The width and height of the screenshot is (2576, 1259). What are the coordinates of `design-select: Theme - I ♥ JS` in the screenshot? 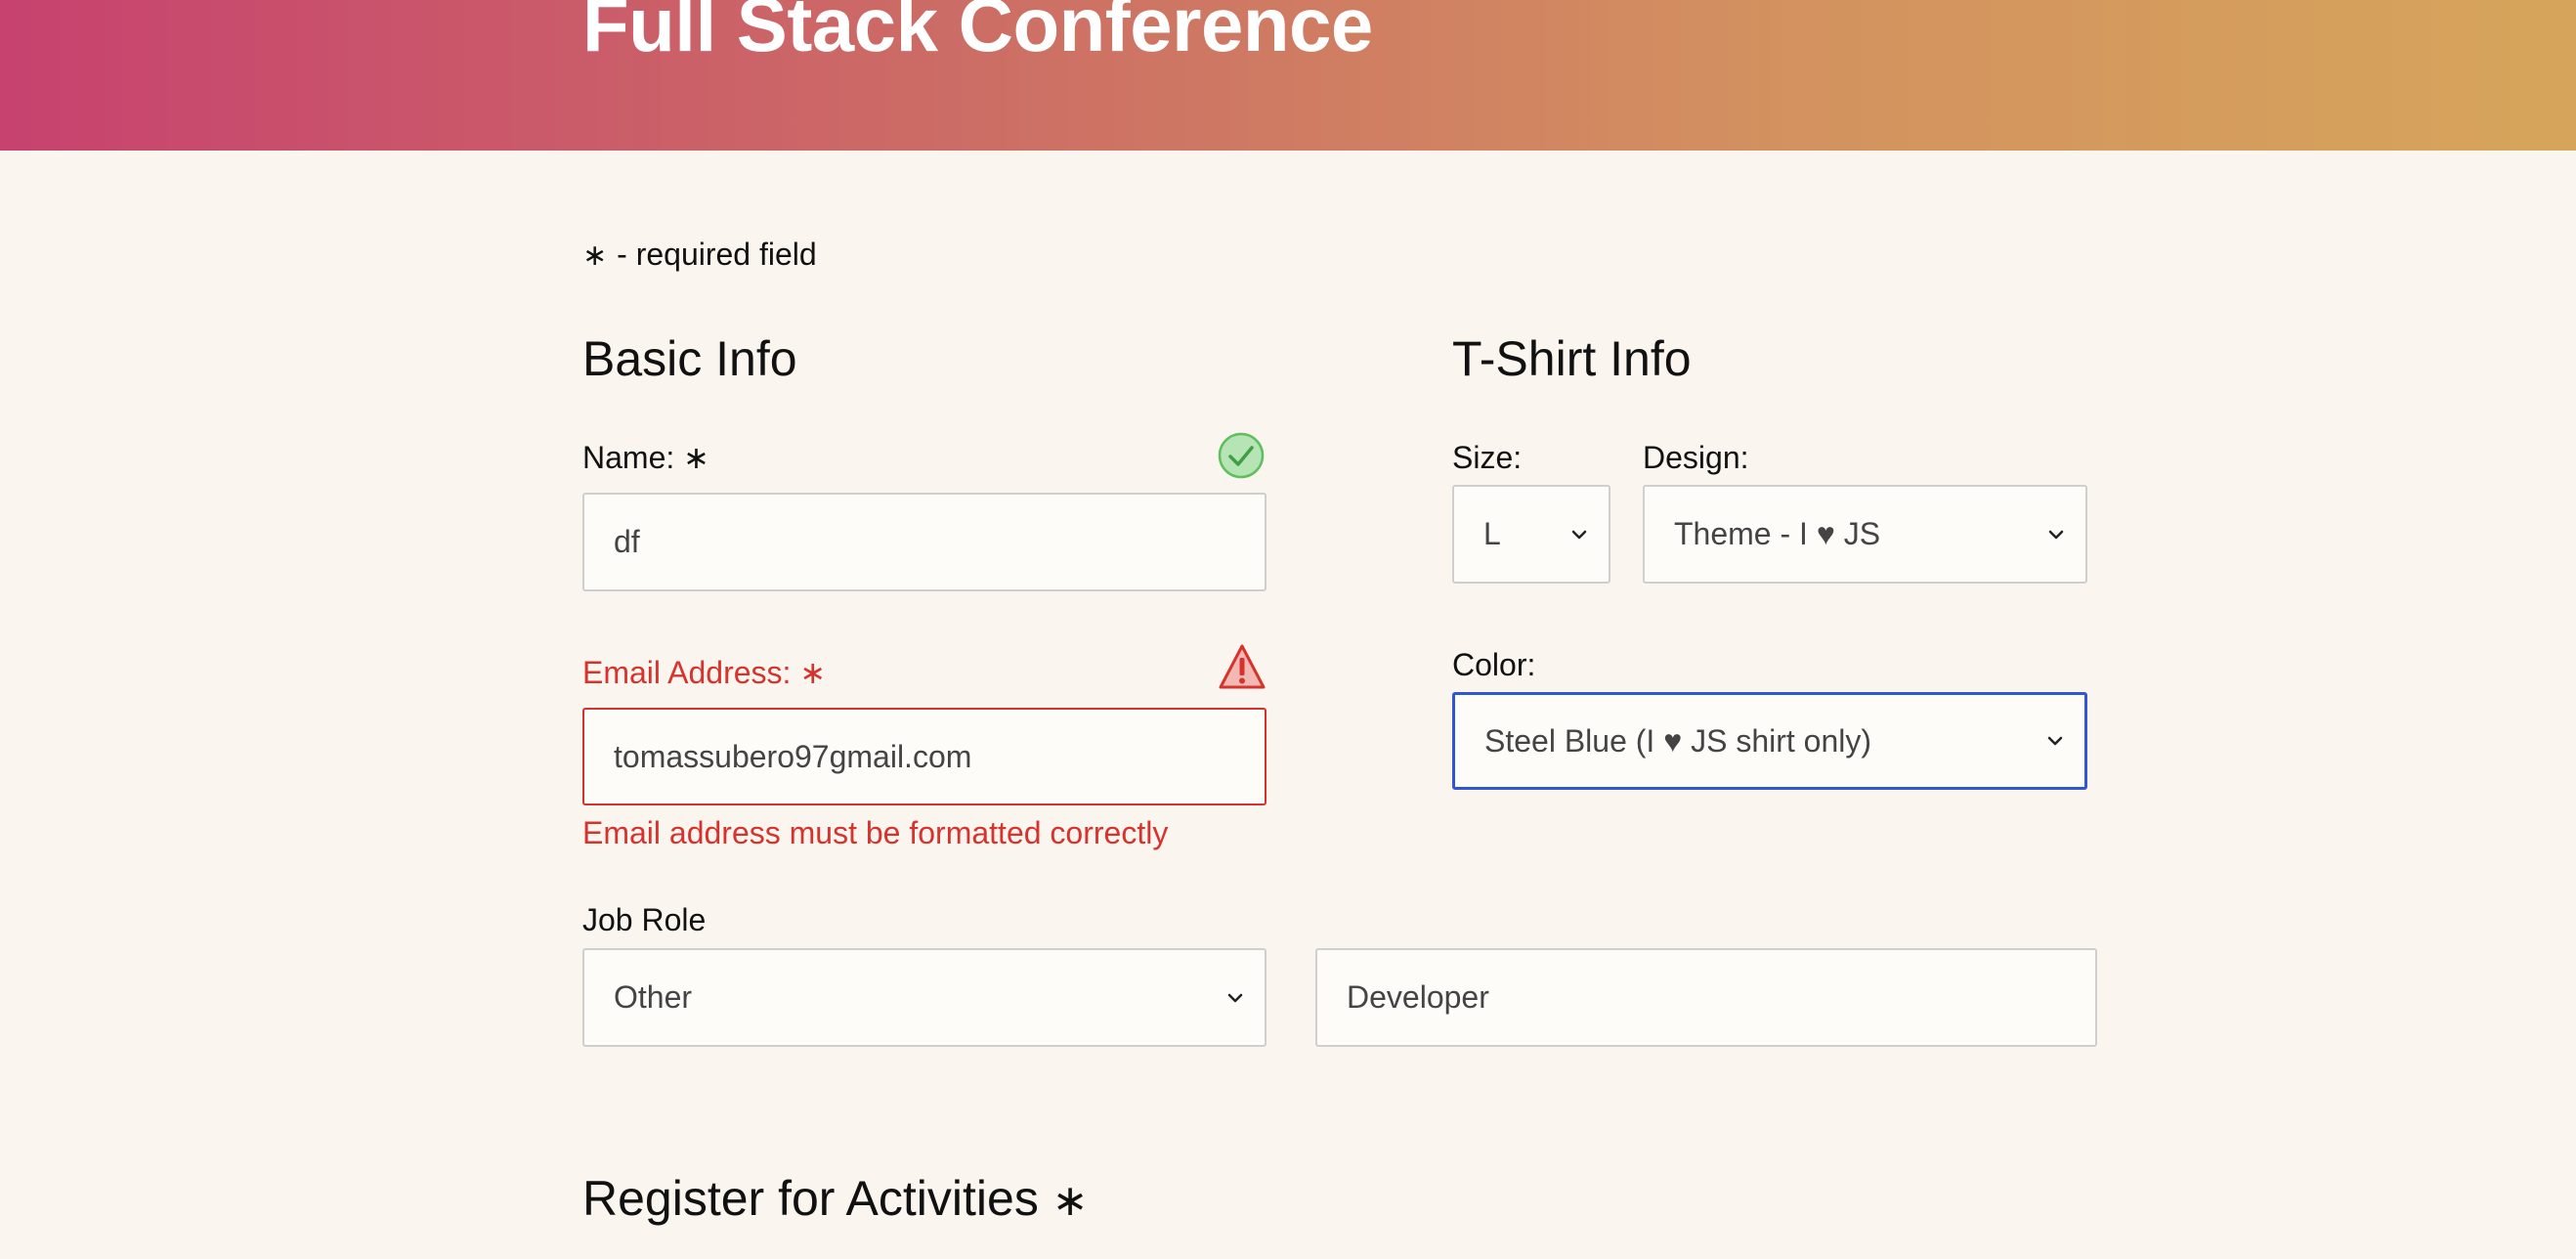 It's located at (1865, 535).